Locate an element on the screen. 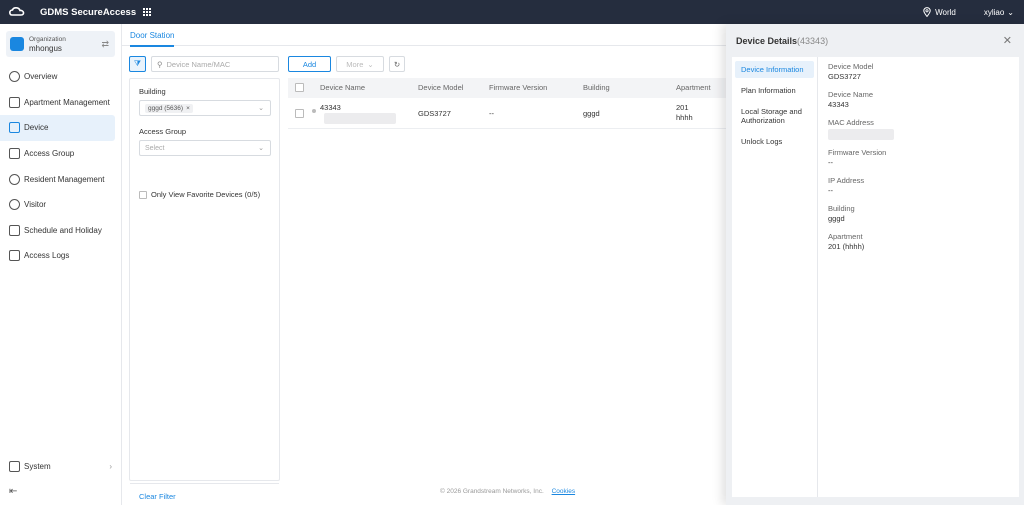  access-group-placeholder: Select is located at coordinates (155, 148).